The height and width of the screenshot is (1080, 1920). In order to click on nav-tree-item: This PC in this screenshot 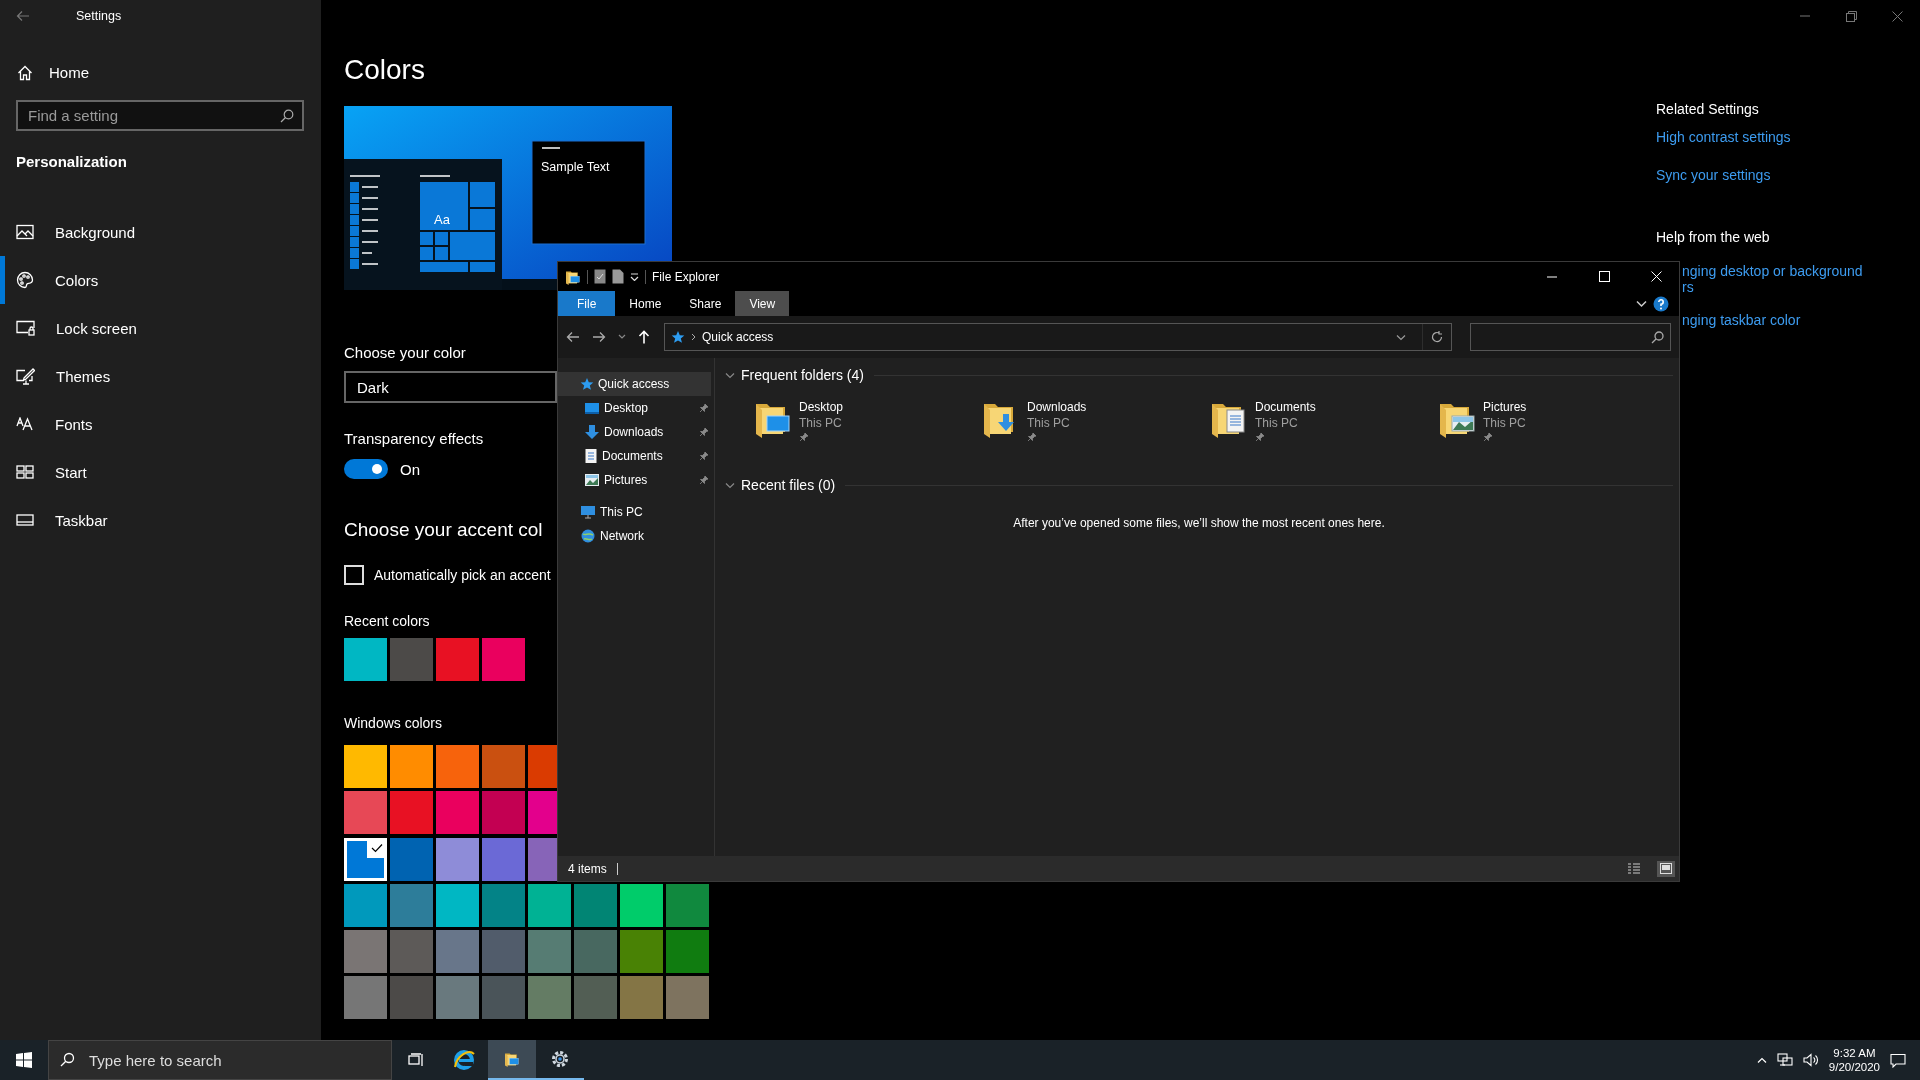, I will do `click(634, 512)`.